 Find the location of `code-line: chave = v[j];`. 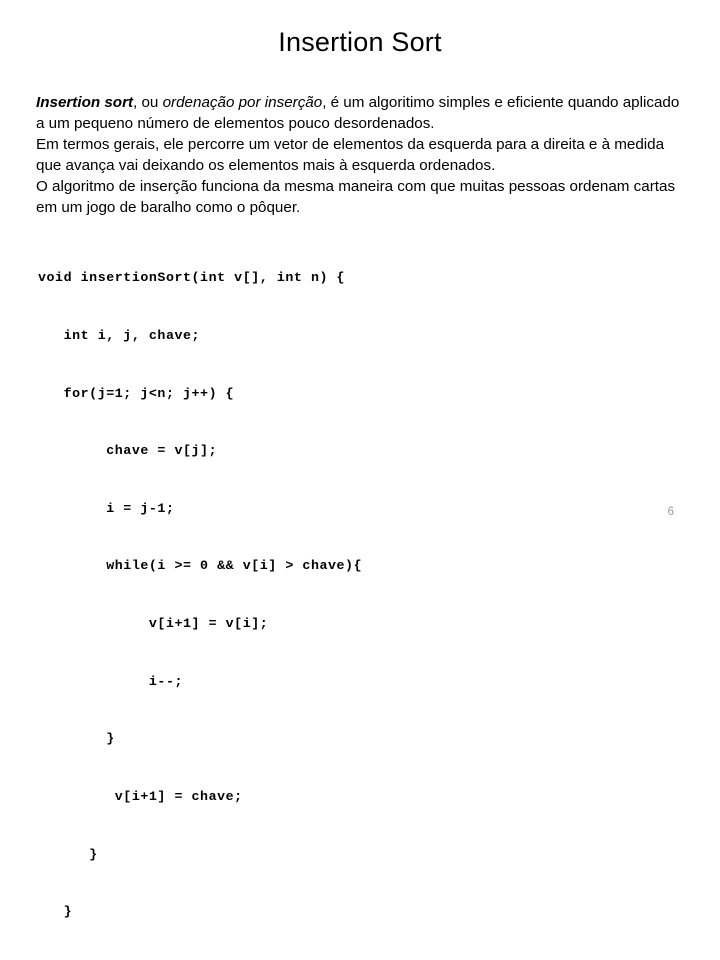

code-line: chave = v[j]; is located at coordinates (128, 451).